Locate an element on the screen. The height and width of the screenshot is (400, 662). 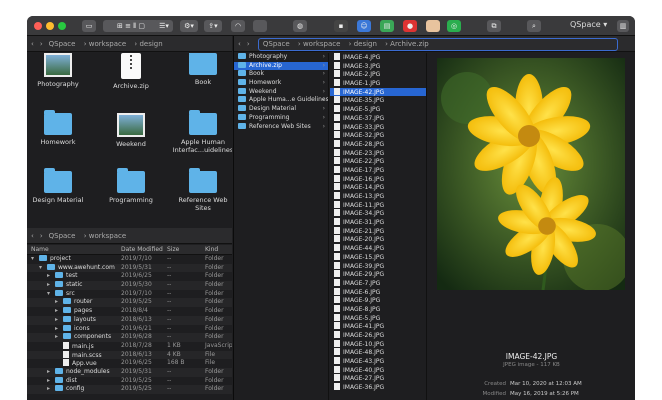
breadcrumb: QSpace › workspace is located at coordinates (91, 236).